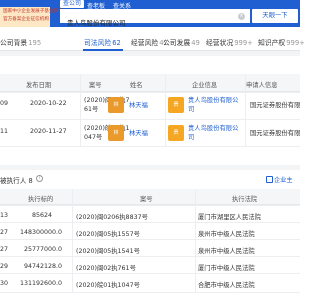 The image size is (320, 300). What do you see at coordinates (39, 178) in the screenshot?
I see `help-icon: ?` at bounding box center [39, 178].